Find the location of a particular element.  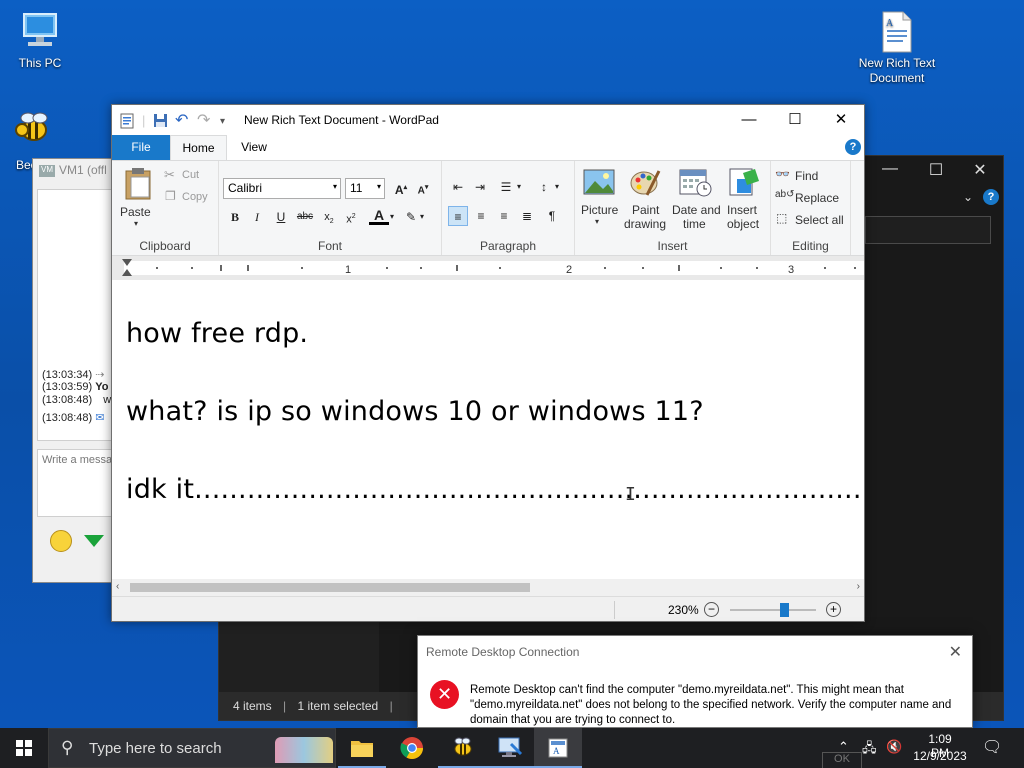

paint-label-2: drawing is located at coordinates (645, 224).